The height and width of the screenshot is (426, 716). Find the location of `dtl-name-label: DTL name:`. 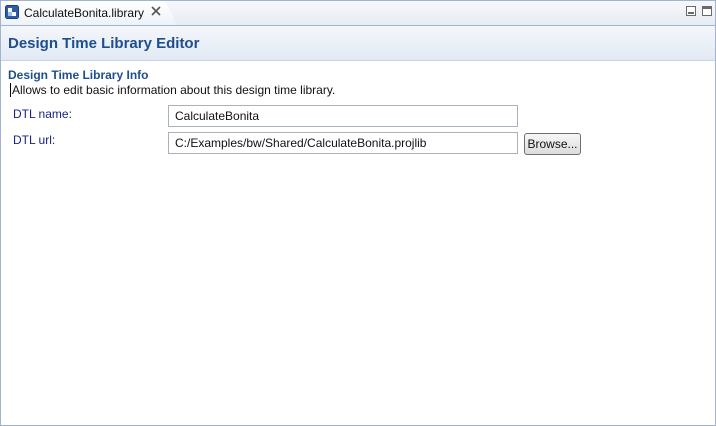

dtl-name-label: DTL name: is located at coordinates (42, 114).